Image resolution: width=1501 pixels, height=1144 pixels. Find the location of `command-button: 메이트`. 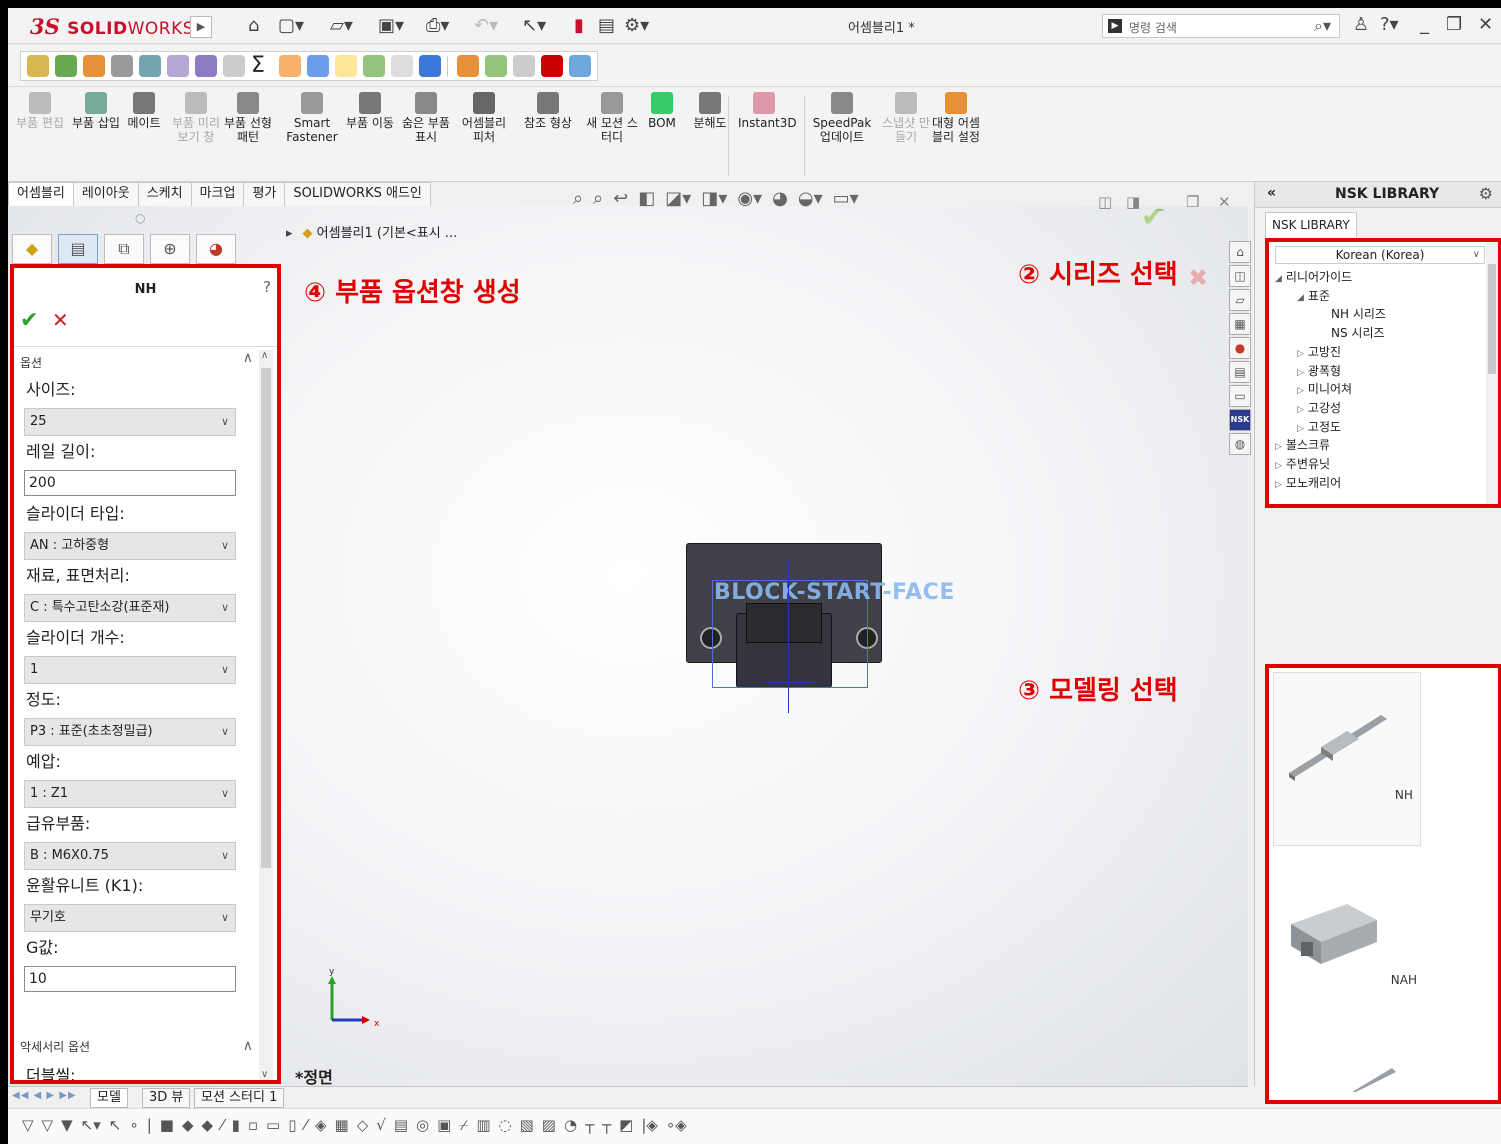

command-button: 메이트 is located at coordinates (144, 111).